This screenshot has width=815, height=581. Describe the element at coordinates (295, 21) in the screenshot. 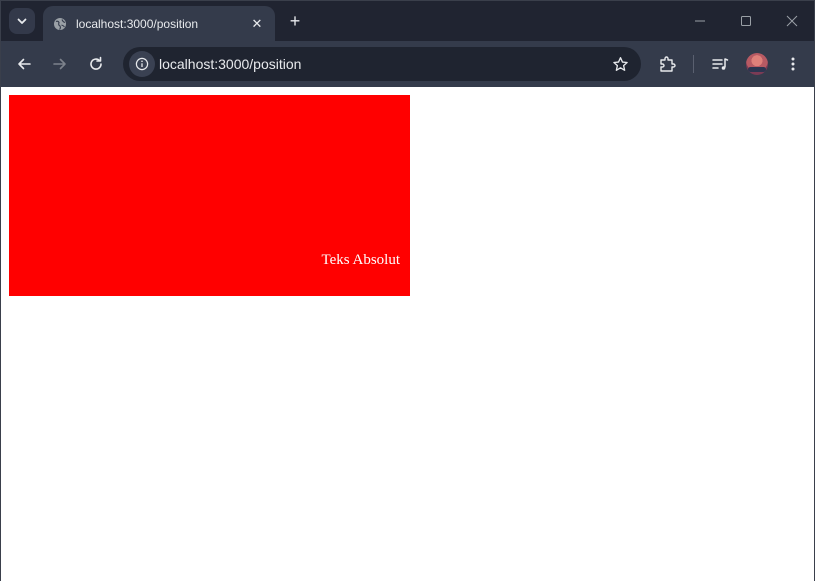

I see `new-tab-button: +` at that location.